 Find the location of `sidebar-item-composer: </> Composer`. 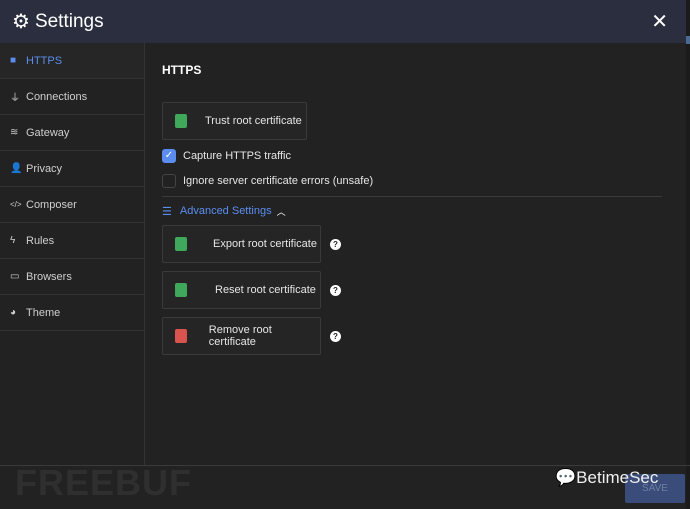

sidebar-item-composer: </> Composer is located at coordinates (72, 205).